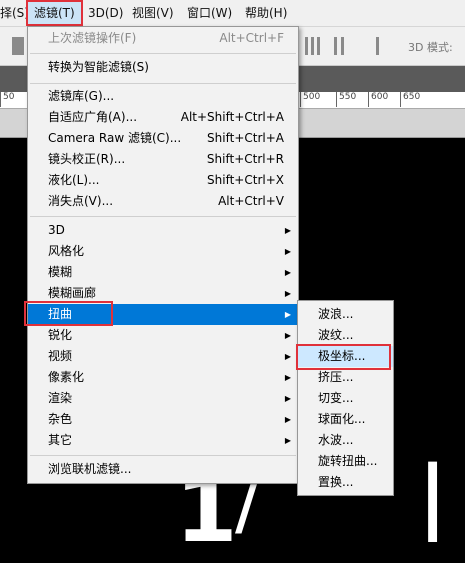  Describe the element at coordinates (98, 67) in the screenshot. I see `menu-item-label: 转换为智能滤镜(S)` at that location.